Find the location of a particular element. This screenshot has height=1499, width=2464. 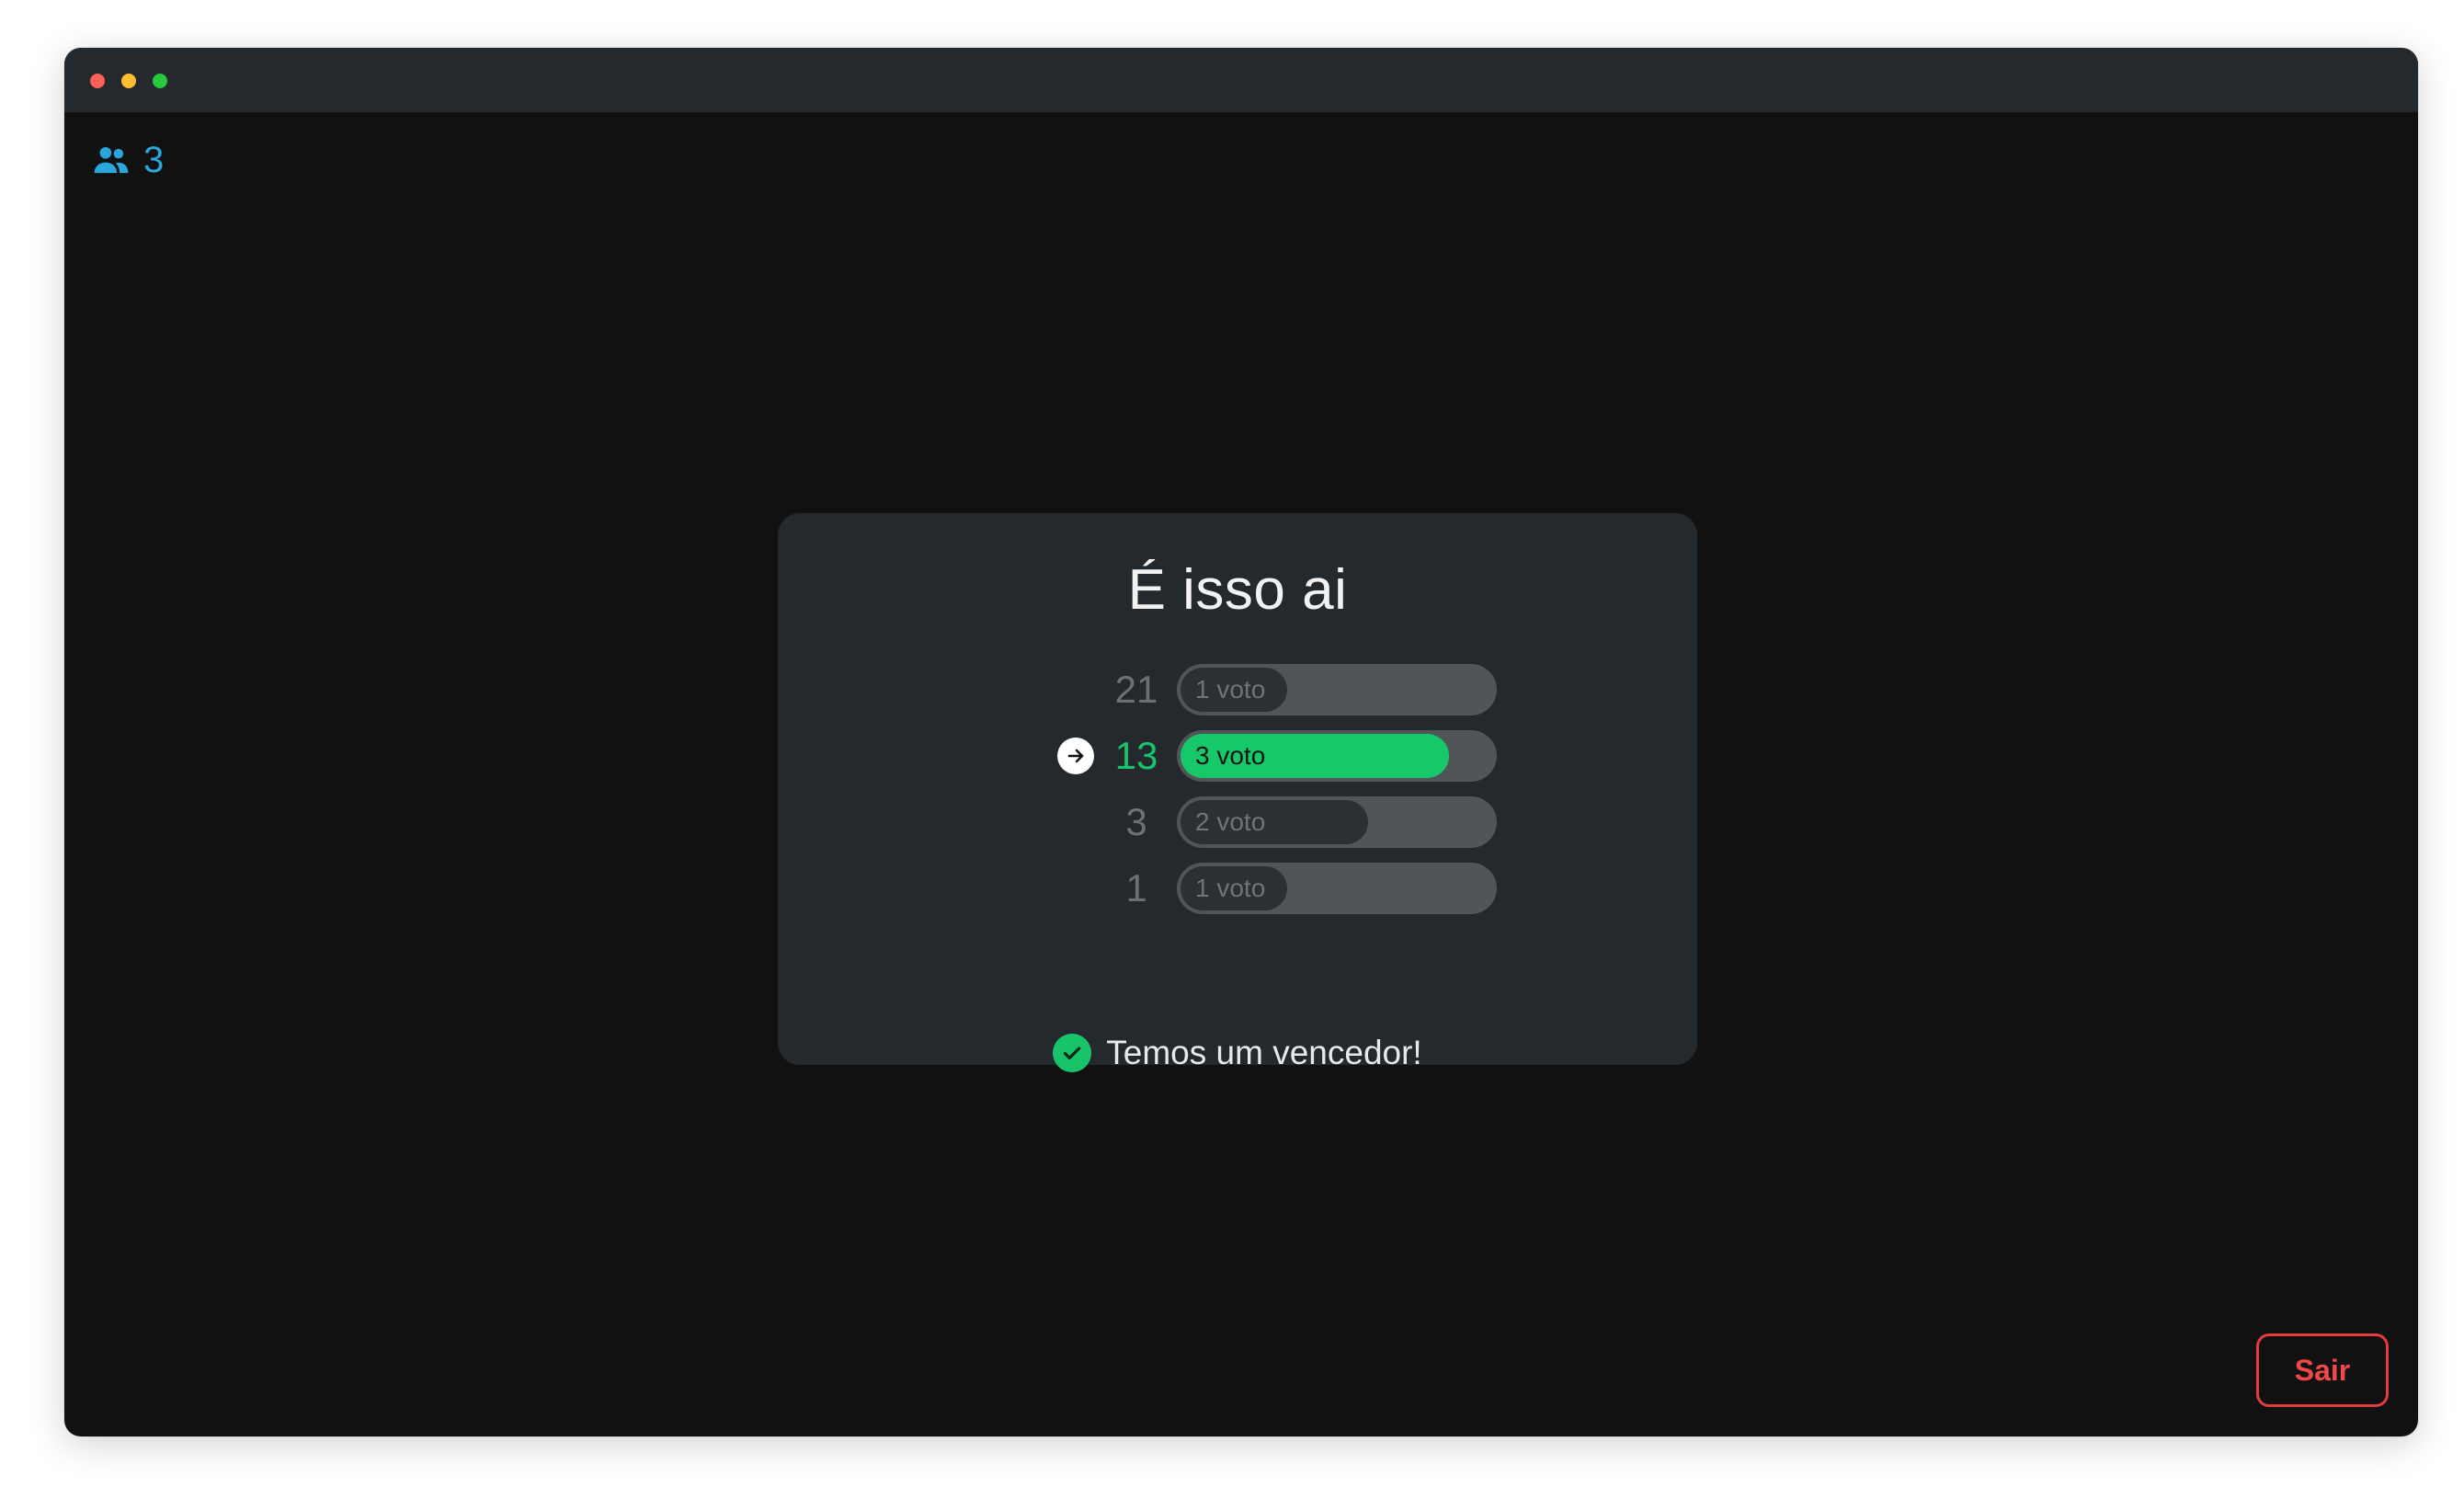

vote-count-label: 2 voto is located at coordinates (1230, 821).